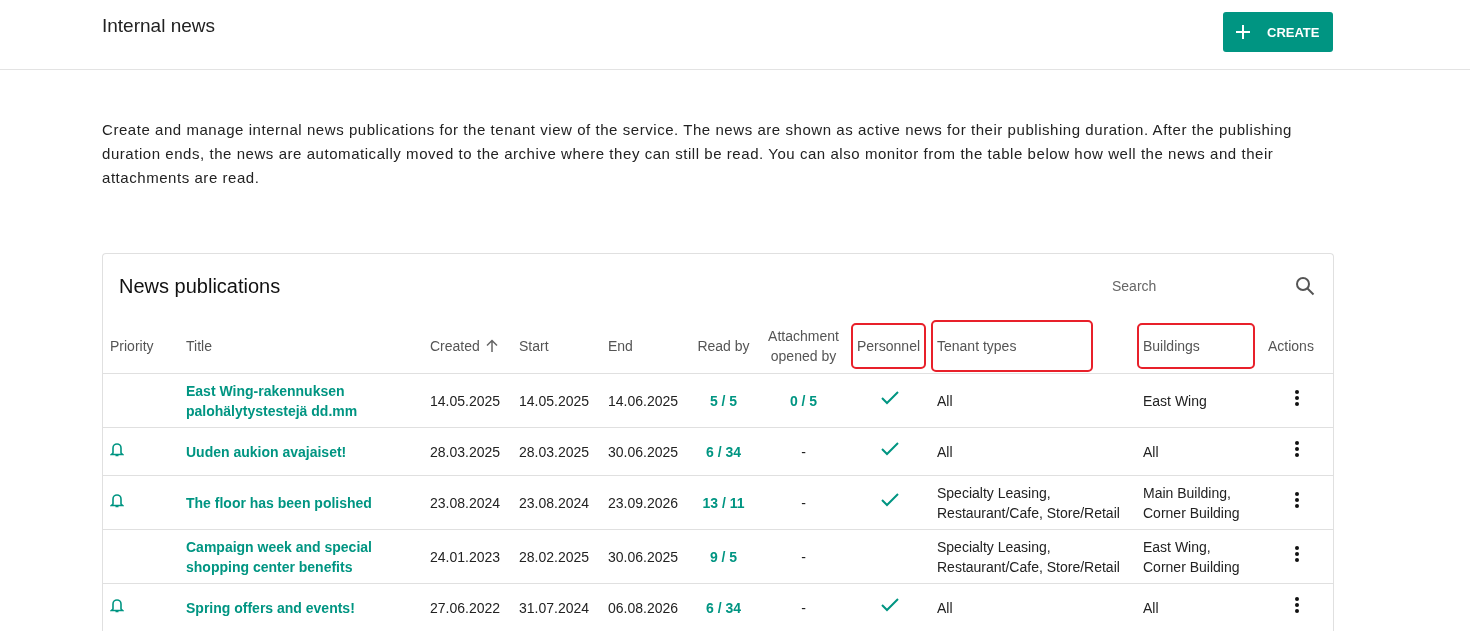 This screenshot has height=641, width=1470. What do you see at coordinates (803, 400) in the screenshot?
I see `attachment-count-link: 0 / 5` at bounding box center [803, 400].